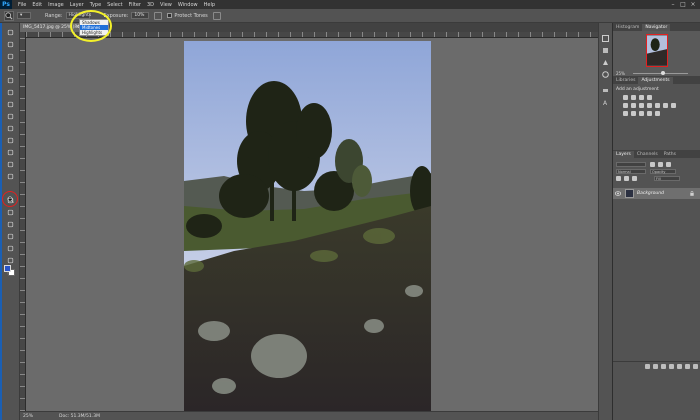 This screenshot has width=700, height=420. What do you see at coordinates (641, 105) in the screenshot?
I see `color-balance-icon` at bounding box center [641, 105].